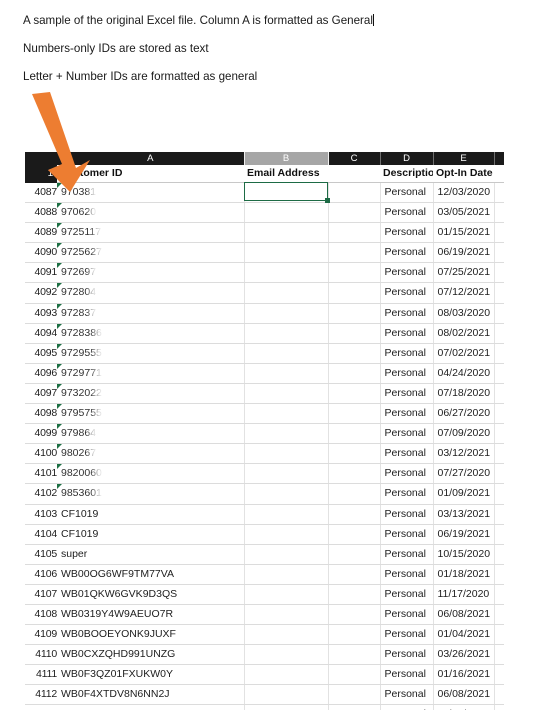 The width and height of the screenshot is (554, 710). Describe the element at coordinates (150, 635) in the screenshot. I see `cell-customer-id: WB0BOOEYONK9JUXF` at that location.